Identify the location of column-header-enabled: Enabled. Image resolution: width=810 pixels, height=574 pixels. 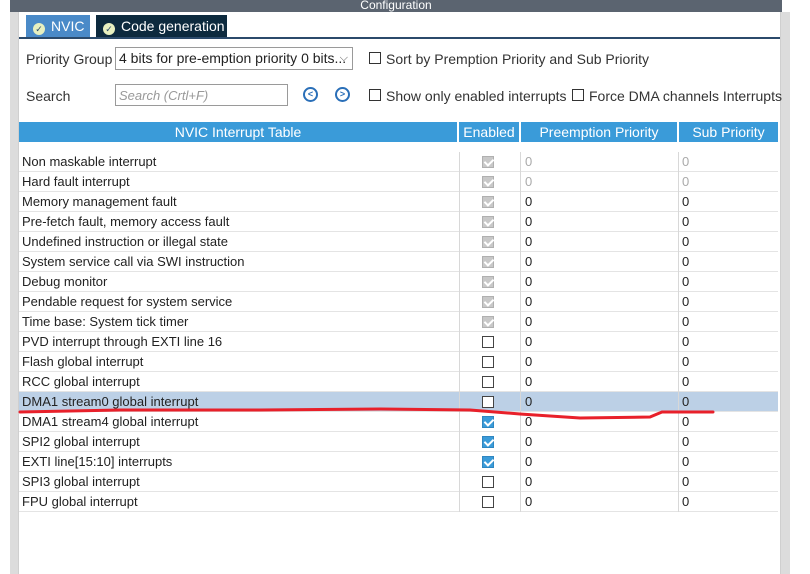
(490, 132).